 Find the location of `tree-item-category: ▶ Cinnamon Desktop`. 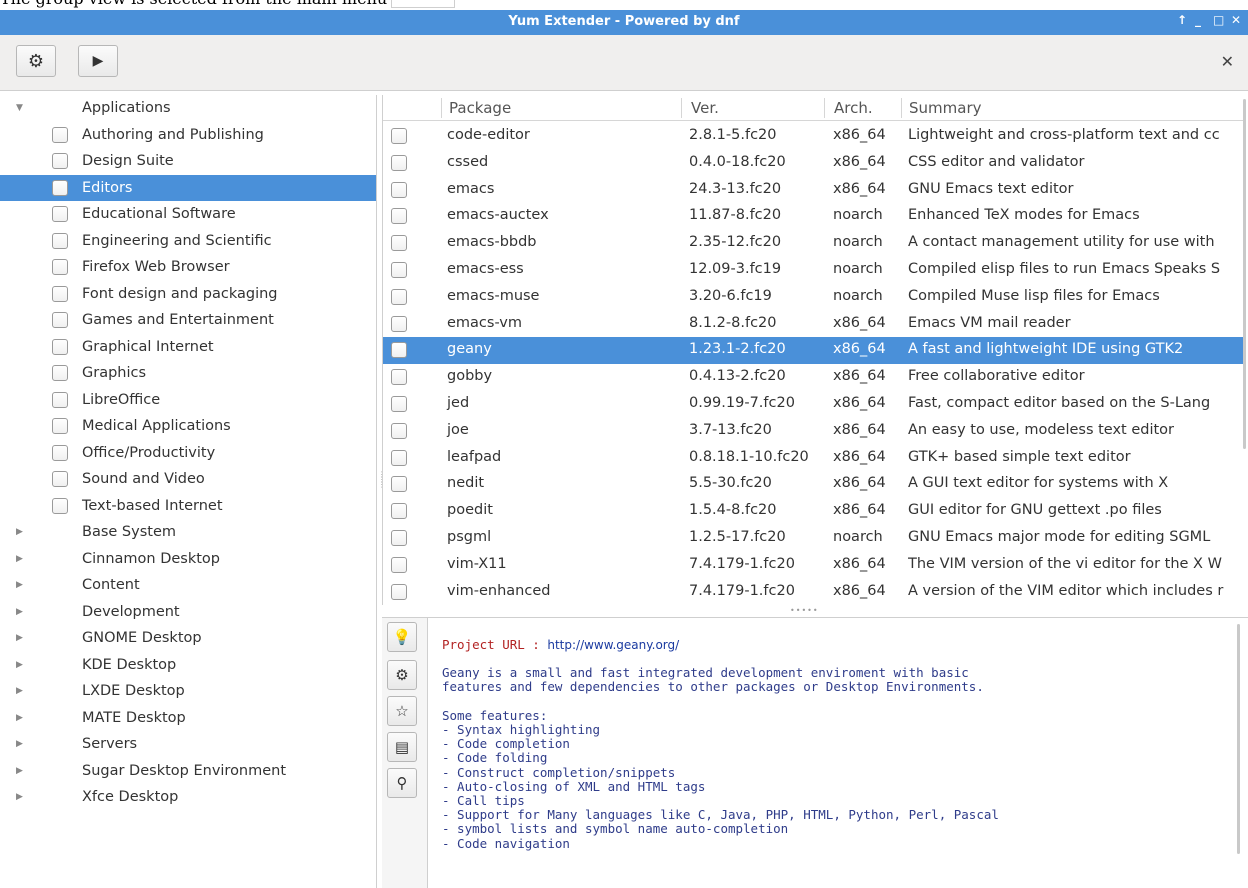

tree-item-category: ▶ Cinnamon Desktop is located at coordinates (188, 559).